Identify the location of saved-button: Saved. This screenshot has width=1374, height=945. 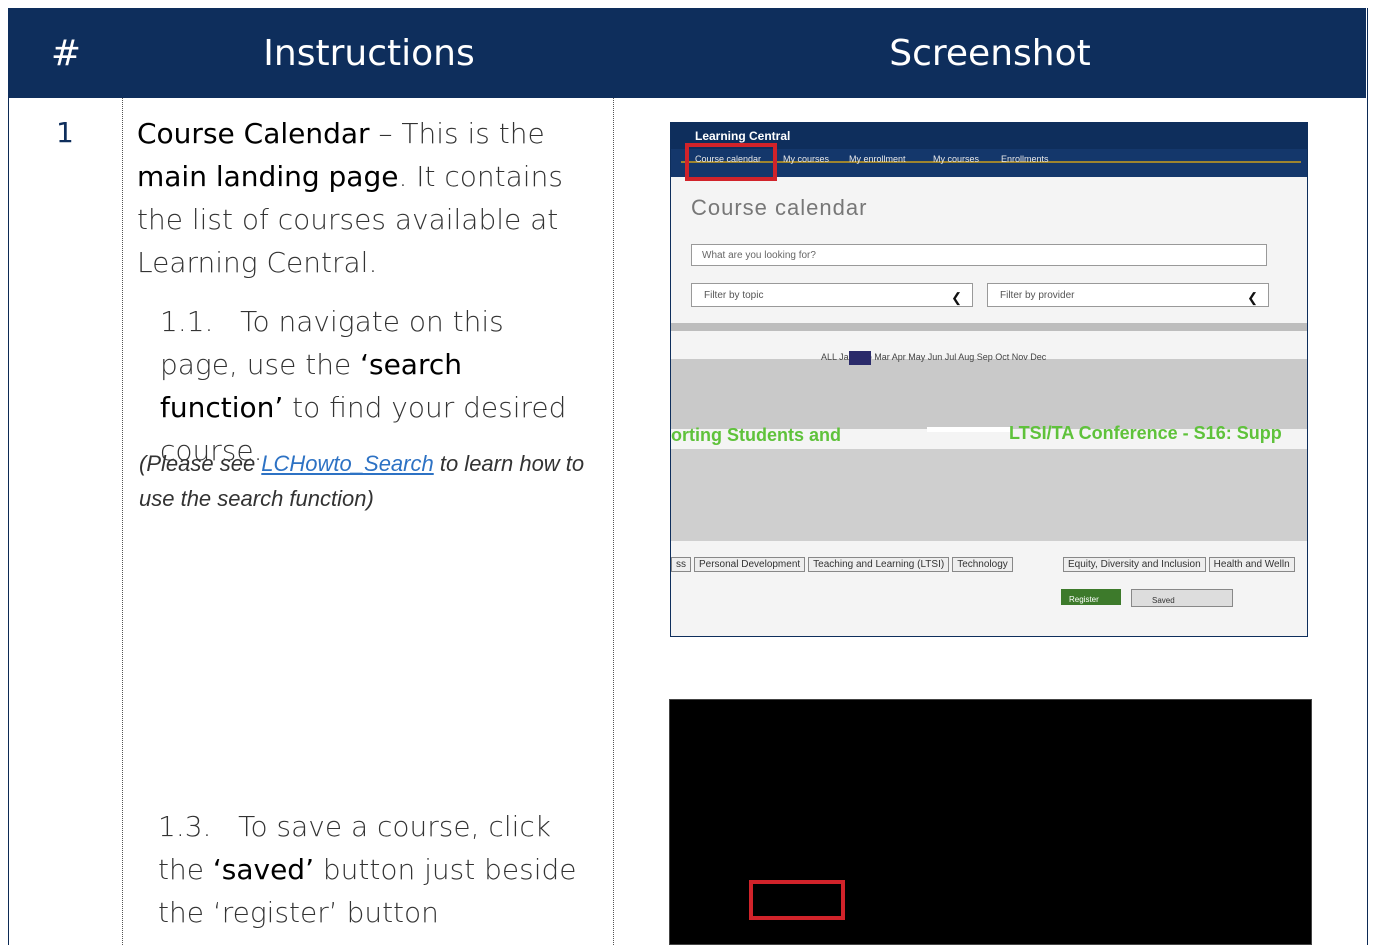
(1182, 598).